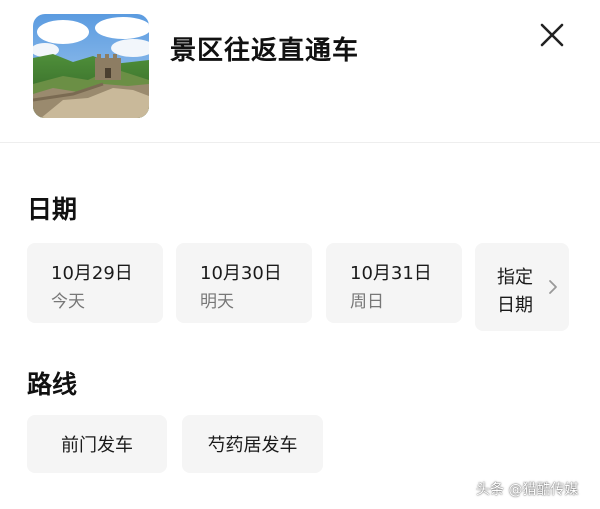  Describe the element at coordinates (527, 490) in the screenshot. I see `watermark: 头条 @猎酷传媒` at that location.